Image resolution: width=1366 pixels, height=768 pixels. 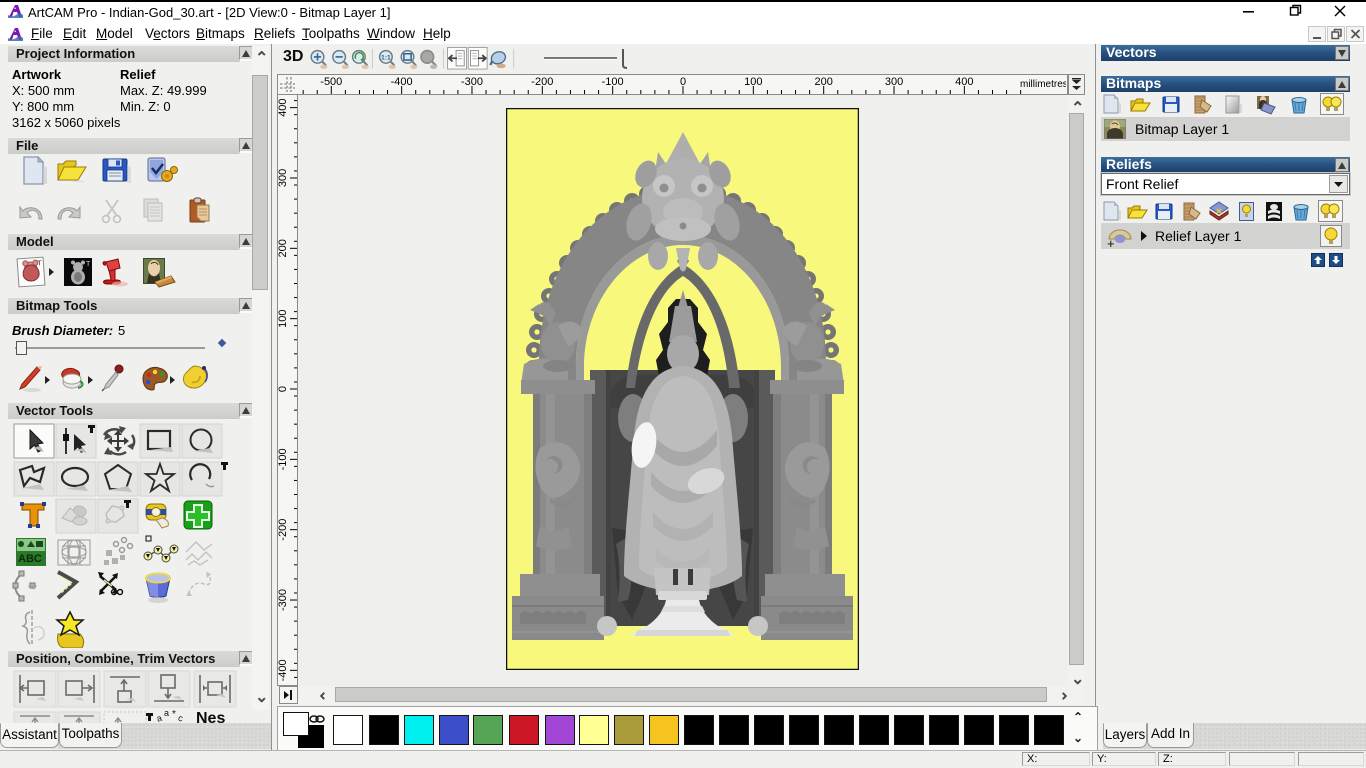 What do you see at coordinates (283, 178) in the screenshot?
I see `svg-text: 300` at bounding box center [283, 178].